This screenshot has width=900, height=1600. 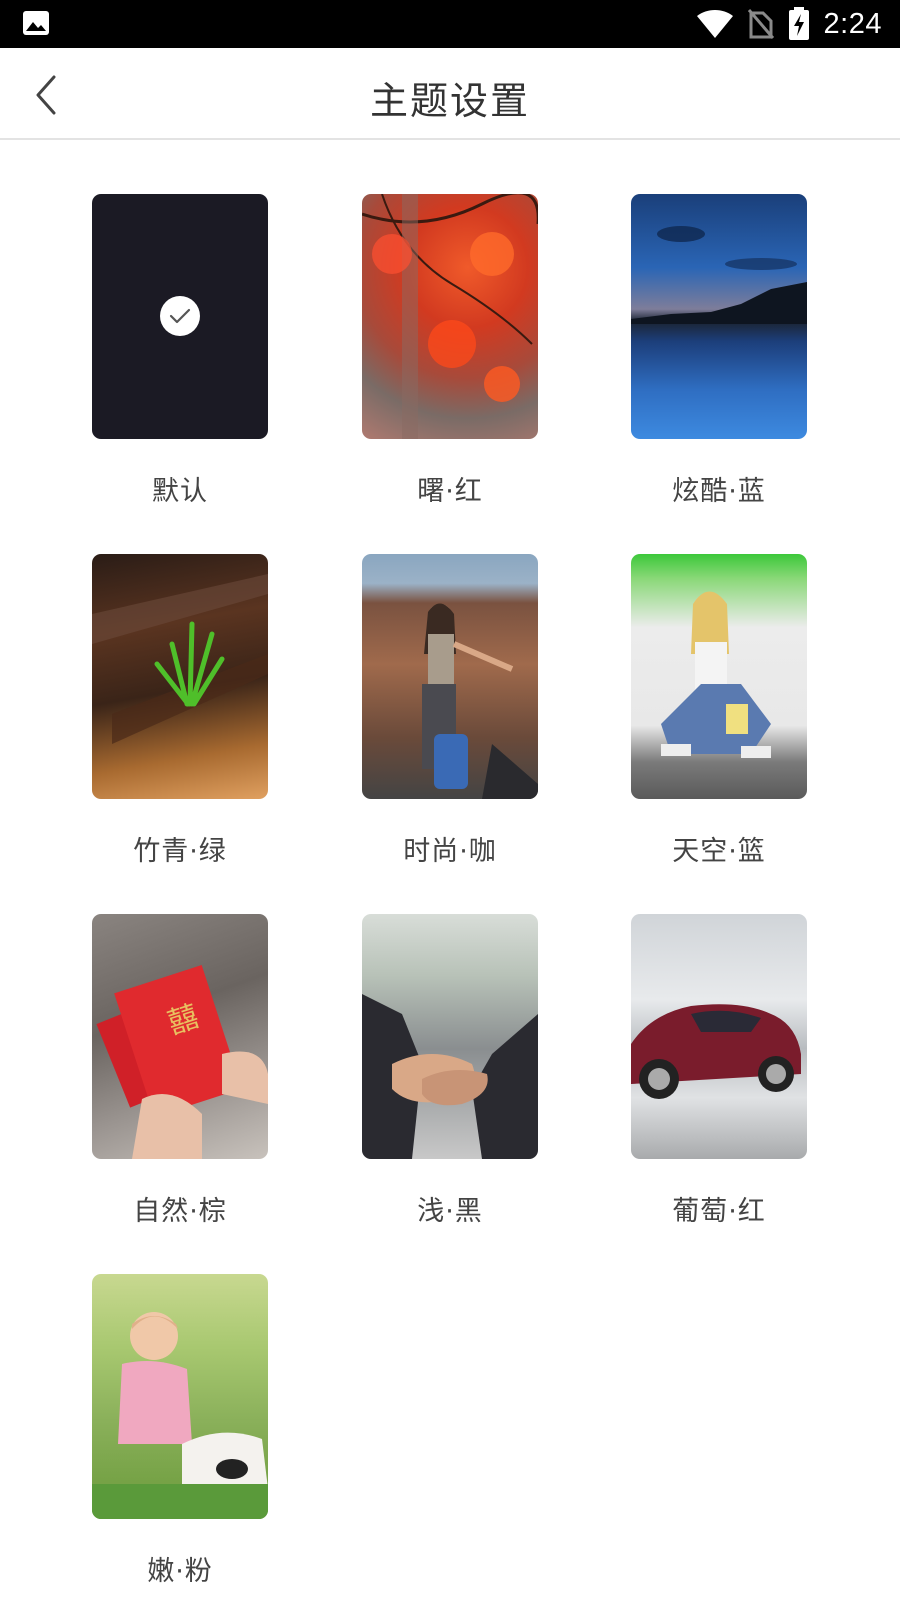 I want to click on theme-label: 炫酷·蓝, so click(x=719, y=491).